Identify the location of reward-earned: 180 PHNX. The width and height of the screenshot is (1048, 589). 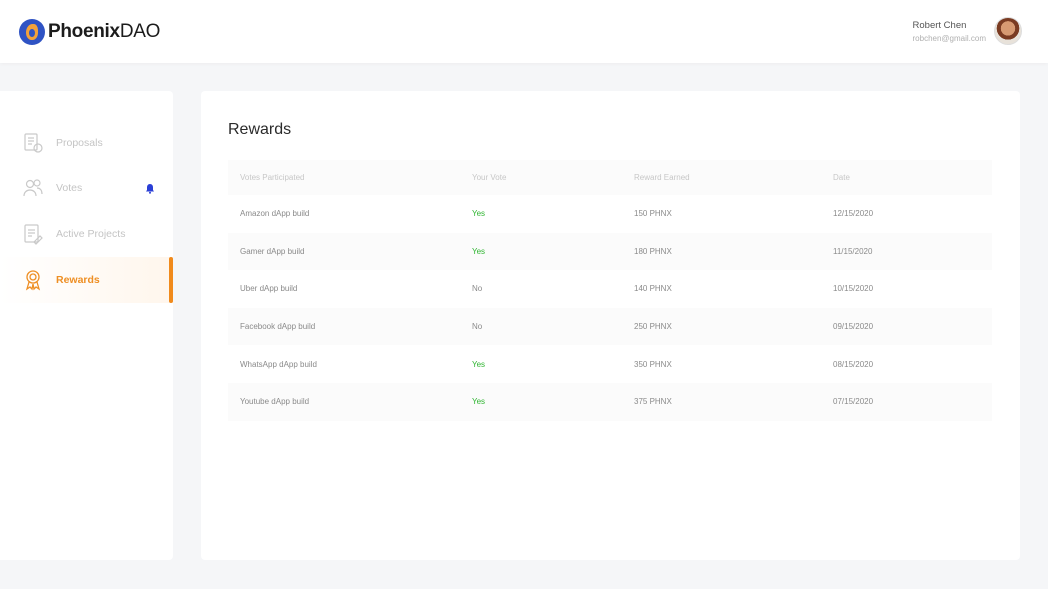
(653, 251).